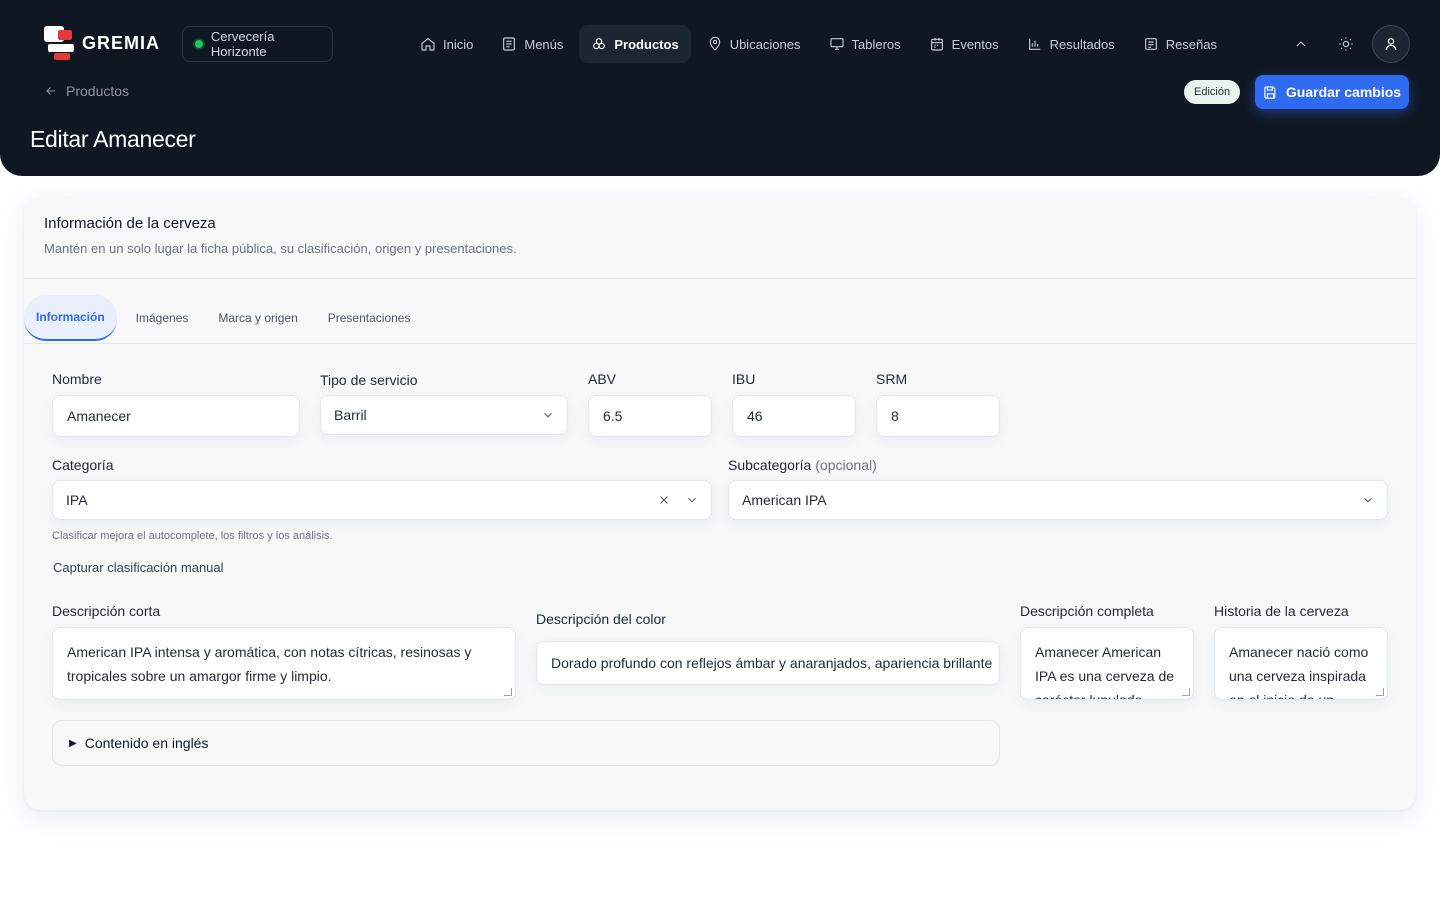 The width and height of the screenshot is (1440, 900). What do you see at coordinates (664, 500) in the screenshot?
I see `clear-x-icon` at bounding box center [664, 500].